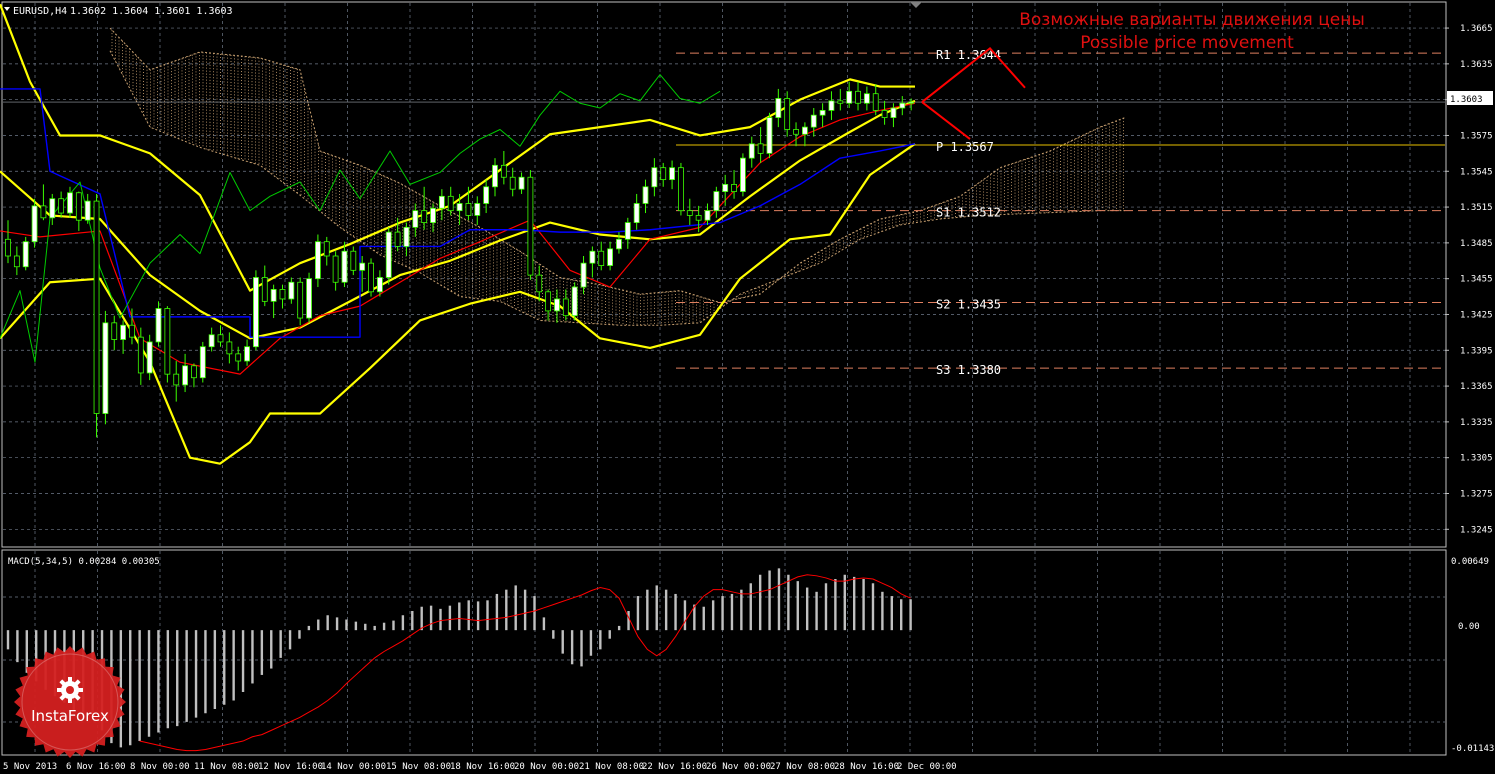 This screenshot has height=774, width=1495. What do you see at coordinates (546, 767) in the screenshot?
I see `time-tick-label: 20 Nov 00:00` at bounding box center [546, 767].